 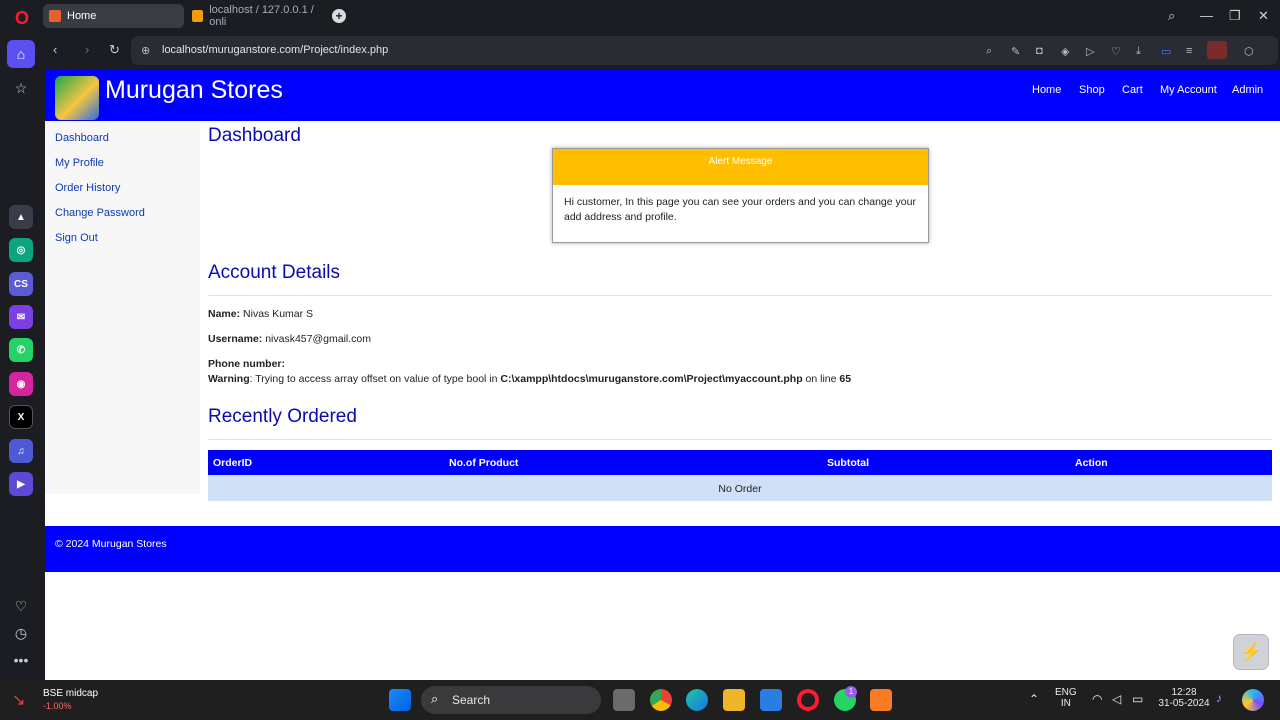 What do you see at coordinates (77, 98) in the screenshot?
I see `store-logo` at bounding box center [77, 98].